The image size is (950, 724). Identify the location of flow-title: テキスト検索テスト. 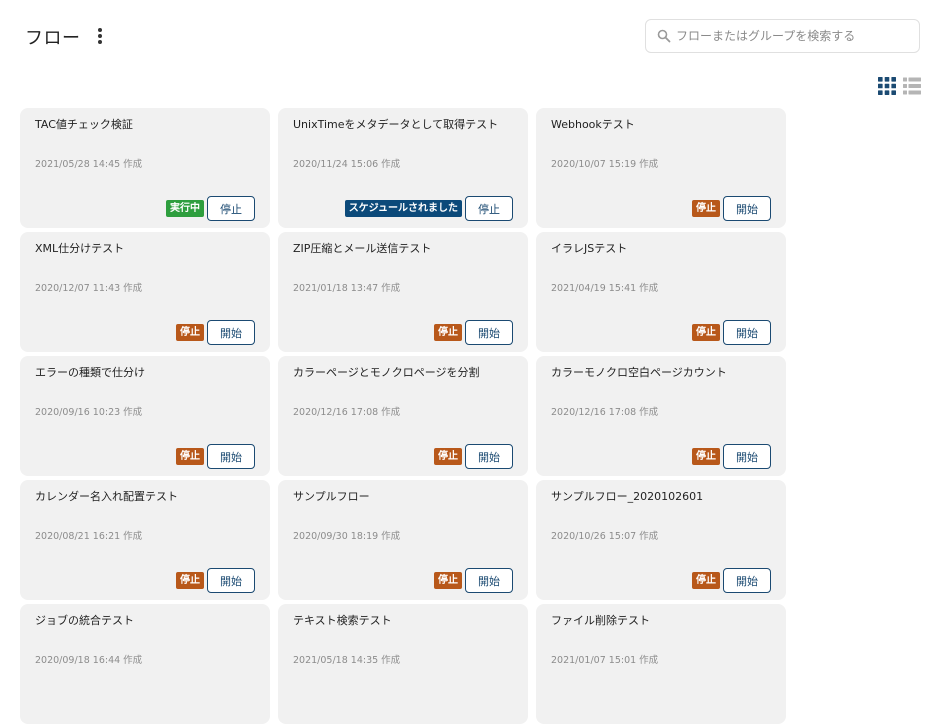
(342, 620).